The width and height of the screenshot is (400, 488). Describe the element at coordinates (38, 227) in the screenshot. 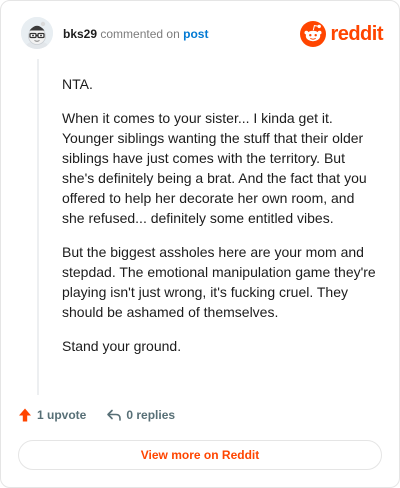

I see `thread-line` at that location.